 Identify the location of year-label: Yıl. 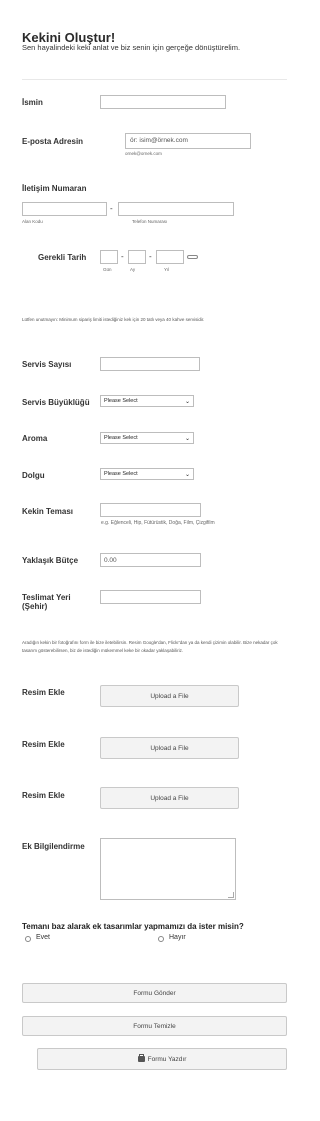
(167, 269).